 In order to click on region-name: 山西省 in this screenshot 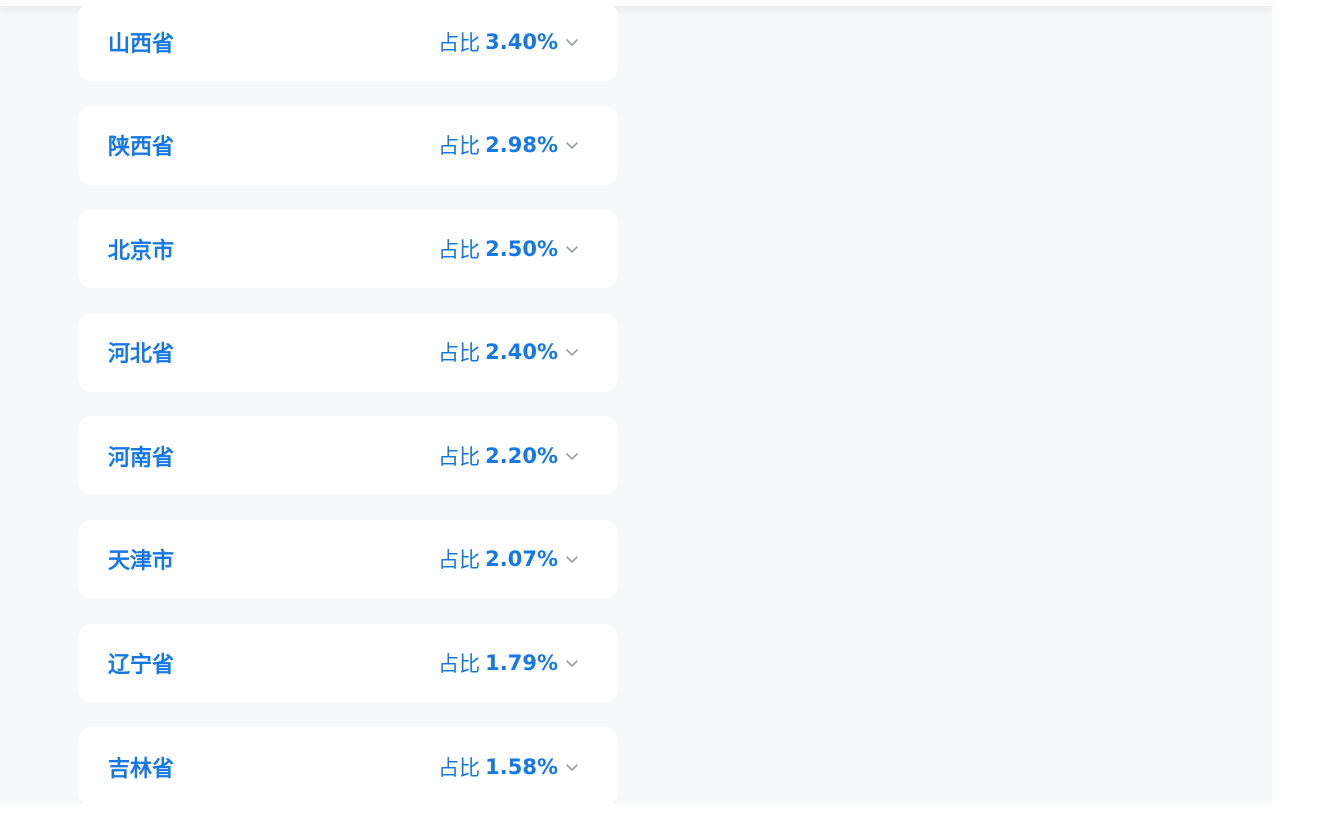, I will do `click(141, 44)`.